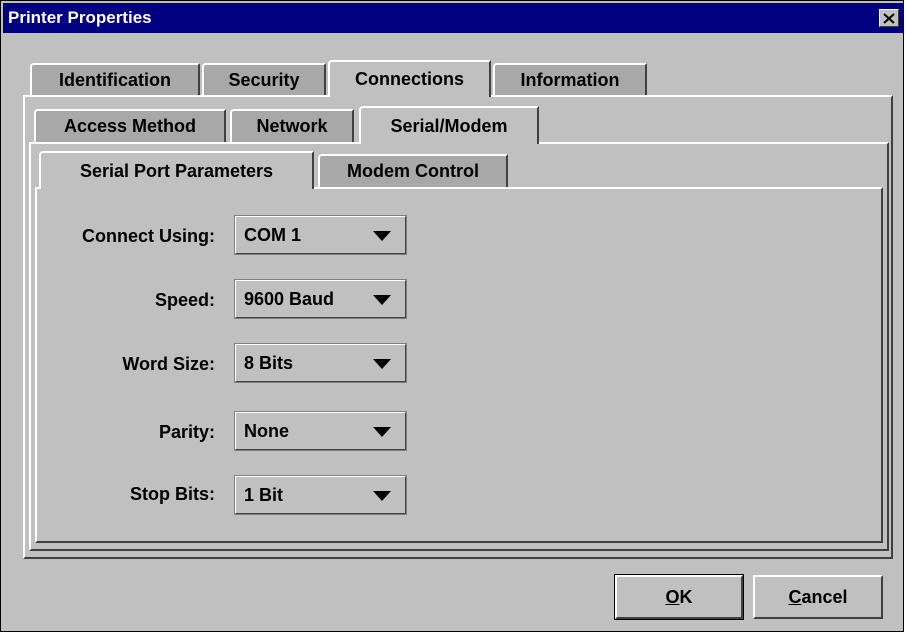 The image size is (906, 634). What do you see at coordinates (686, 596) in the screenshot?
I see `ok-rest: K` at bounding box center [686, 596].